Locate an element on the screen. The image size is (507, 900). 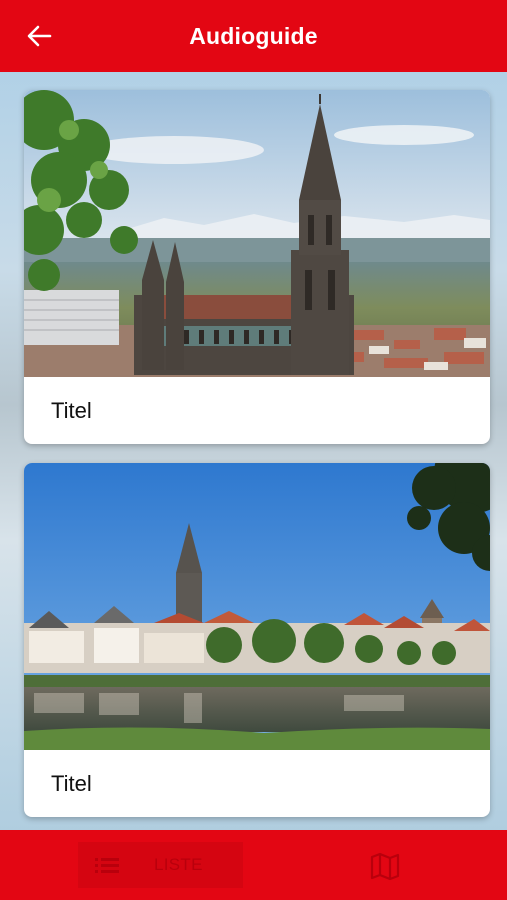
map-icon is located at coordinates (385, 866).